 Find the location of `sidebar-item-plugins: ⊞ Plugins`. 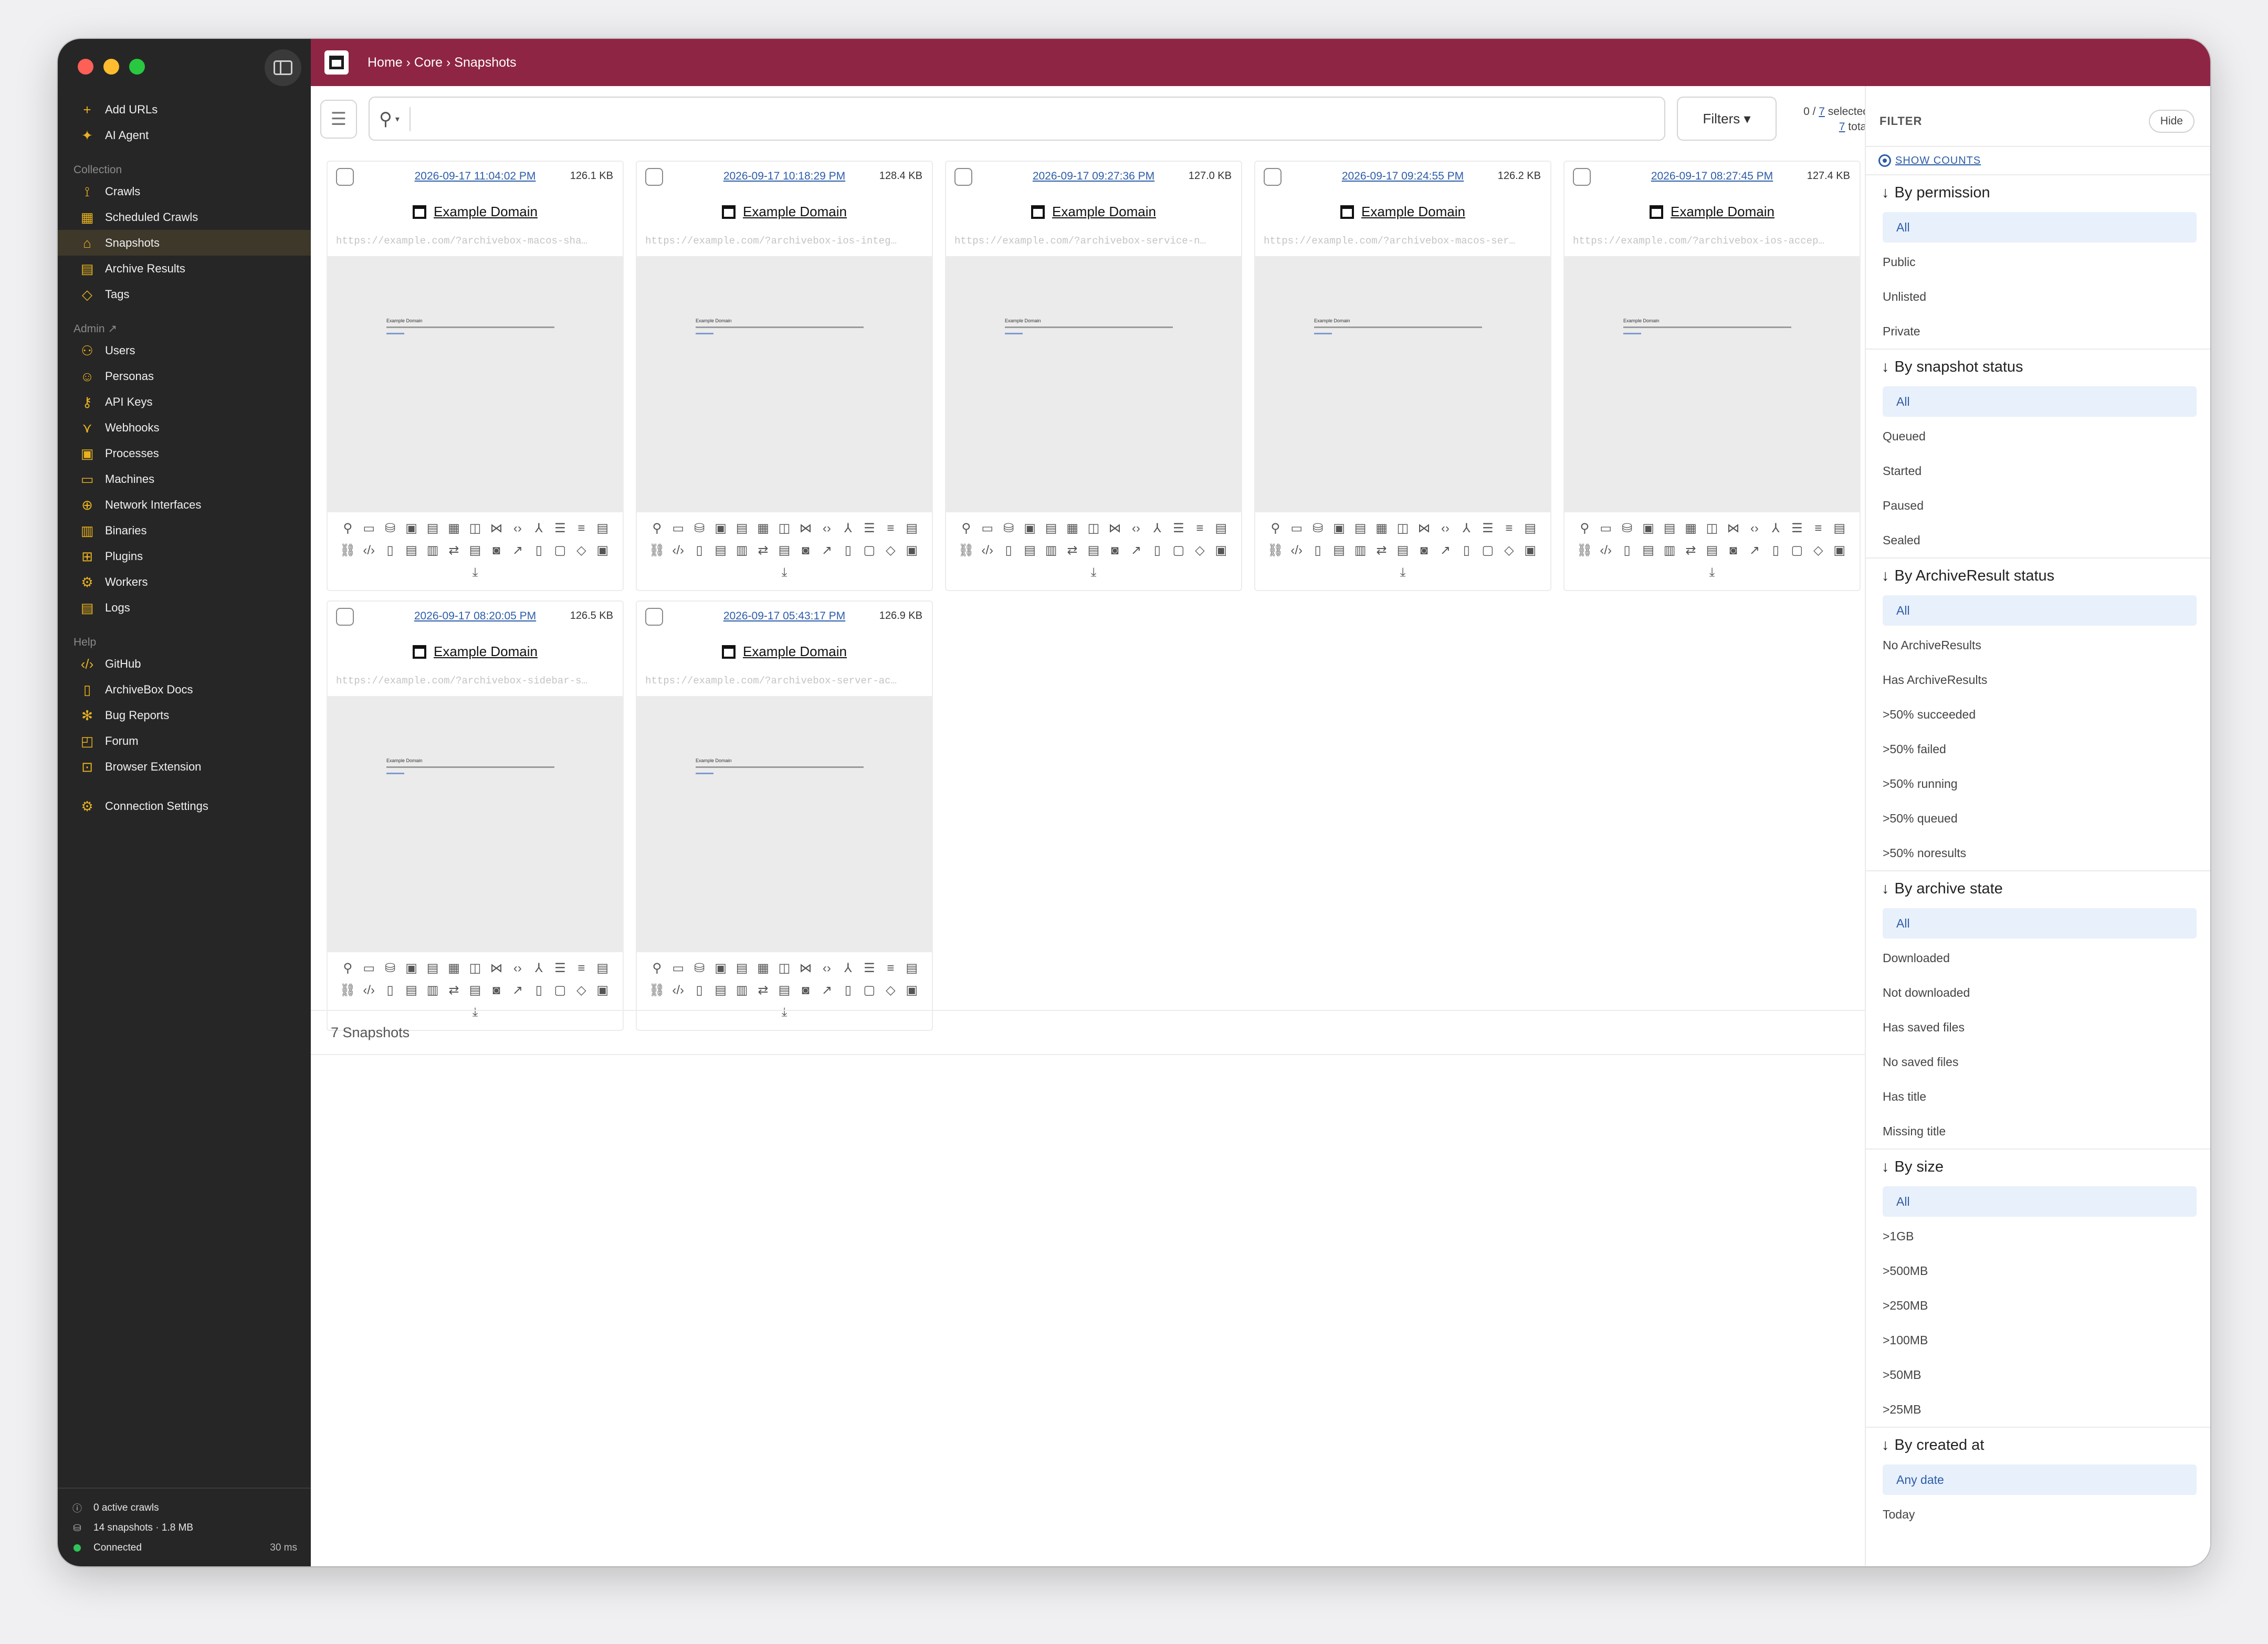

sidebar-item-plugins: ⊞ Plugins is located at coordinates (184, 556).